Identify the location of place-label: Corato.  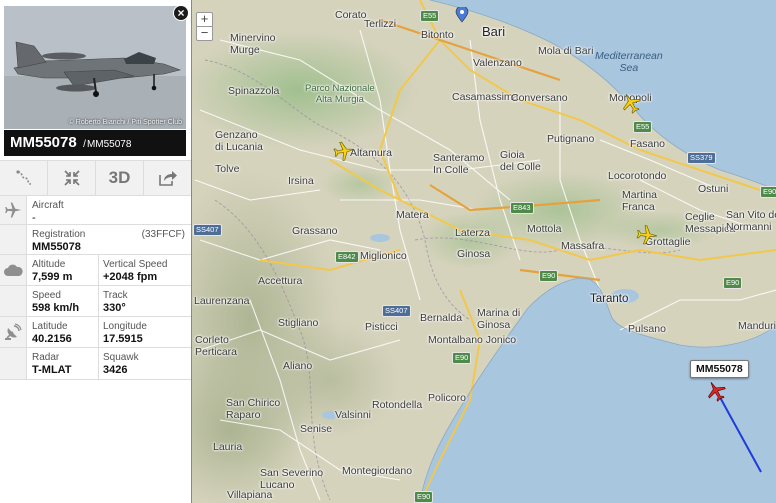
(351, 15).